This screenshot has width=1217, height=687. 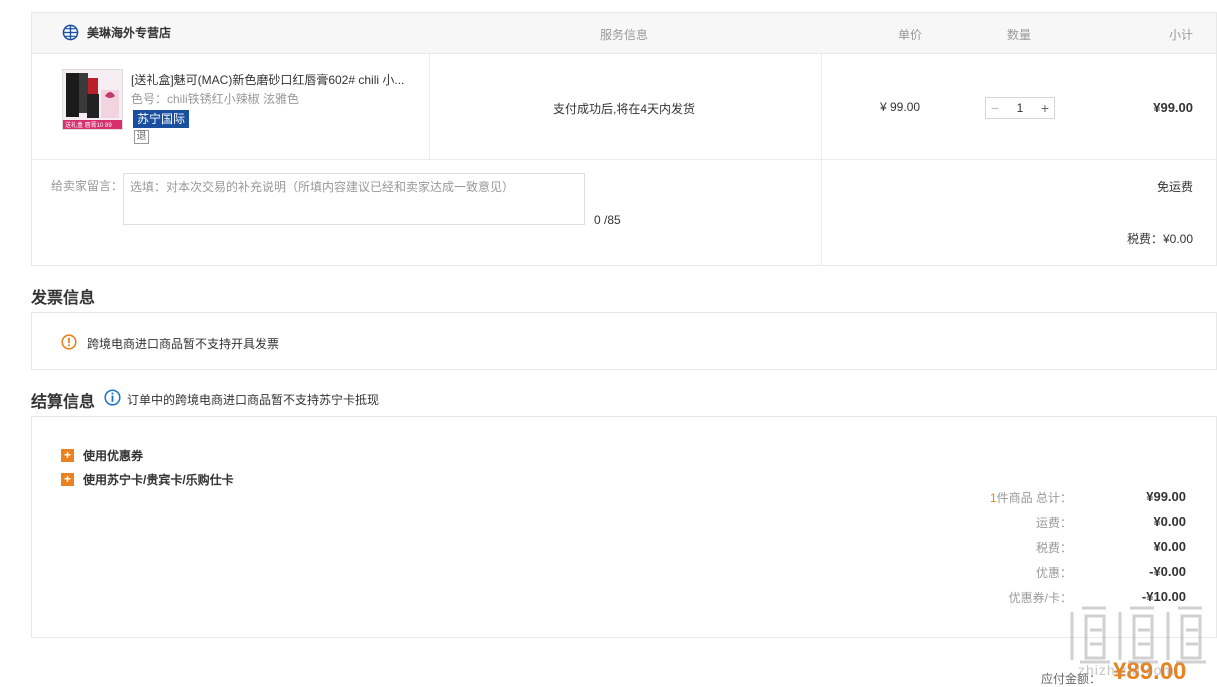 I want to click on qty-value: 1, so click(x=1020, y=108).